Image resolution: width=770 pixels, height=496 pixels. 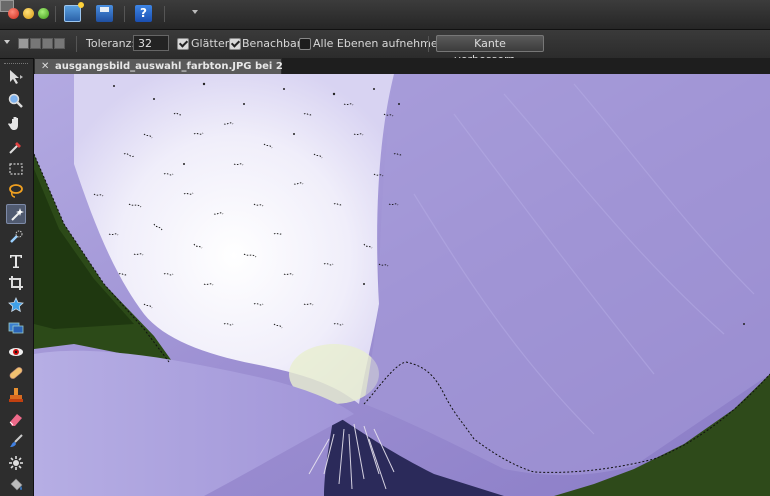 What do you see at coordinates (151, 43) in the screenshot?
I see `tolerance-input` at bounding box center [151, 43].